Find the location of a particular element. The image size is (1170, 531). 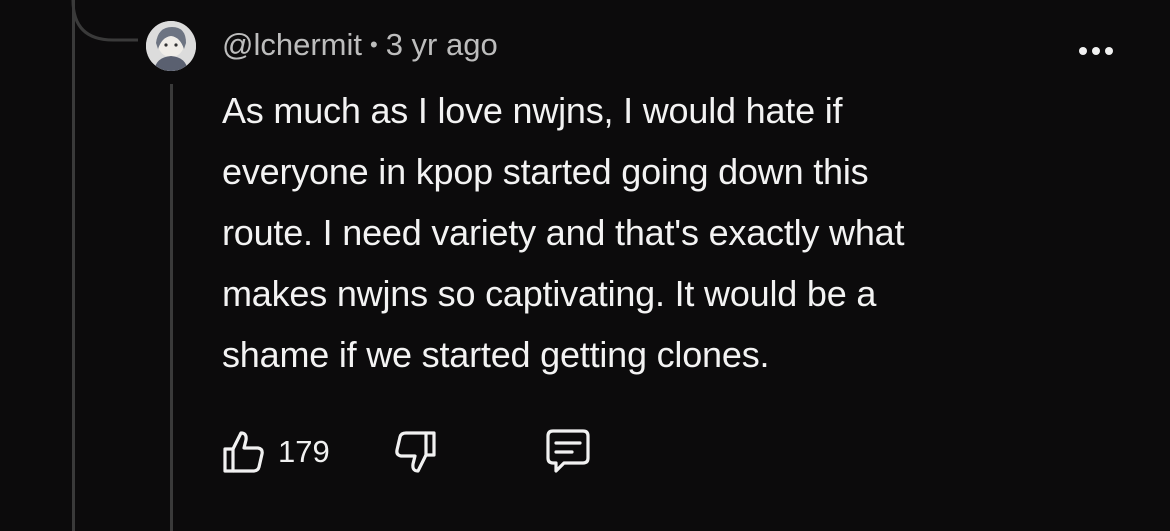

dislike-button is located at coordinates (415, 452).